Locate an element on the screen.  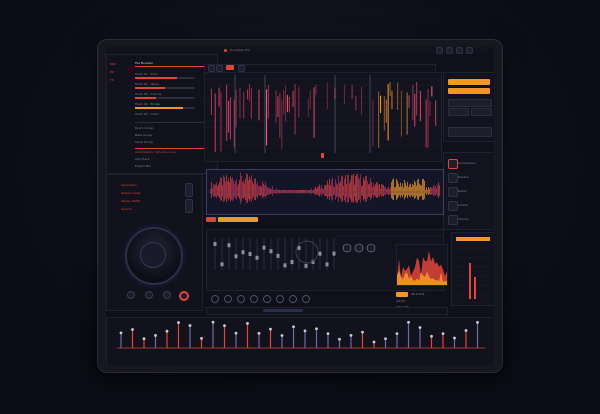
add-track-link: Add Track is located at coordinates (142, 159).